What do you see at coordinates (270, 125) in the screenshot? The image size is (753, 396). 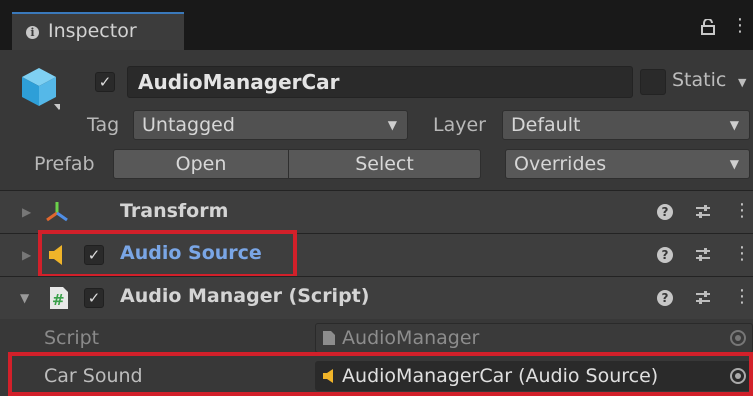 I see `tag-dropdown: Untagged ▼` at bounding box center [270, 125].